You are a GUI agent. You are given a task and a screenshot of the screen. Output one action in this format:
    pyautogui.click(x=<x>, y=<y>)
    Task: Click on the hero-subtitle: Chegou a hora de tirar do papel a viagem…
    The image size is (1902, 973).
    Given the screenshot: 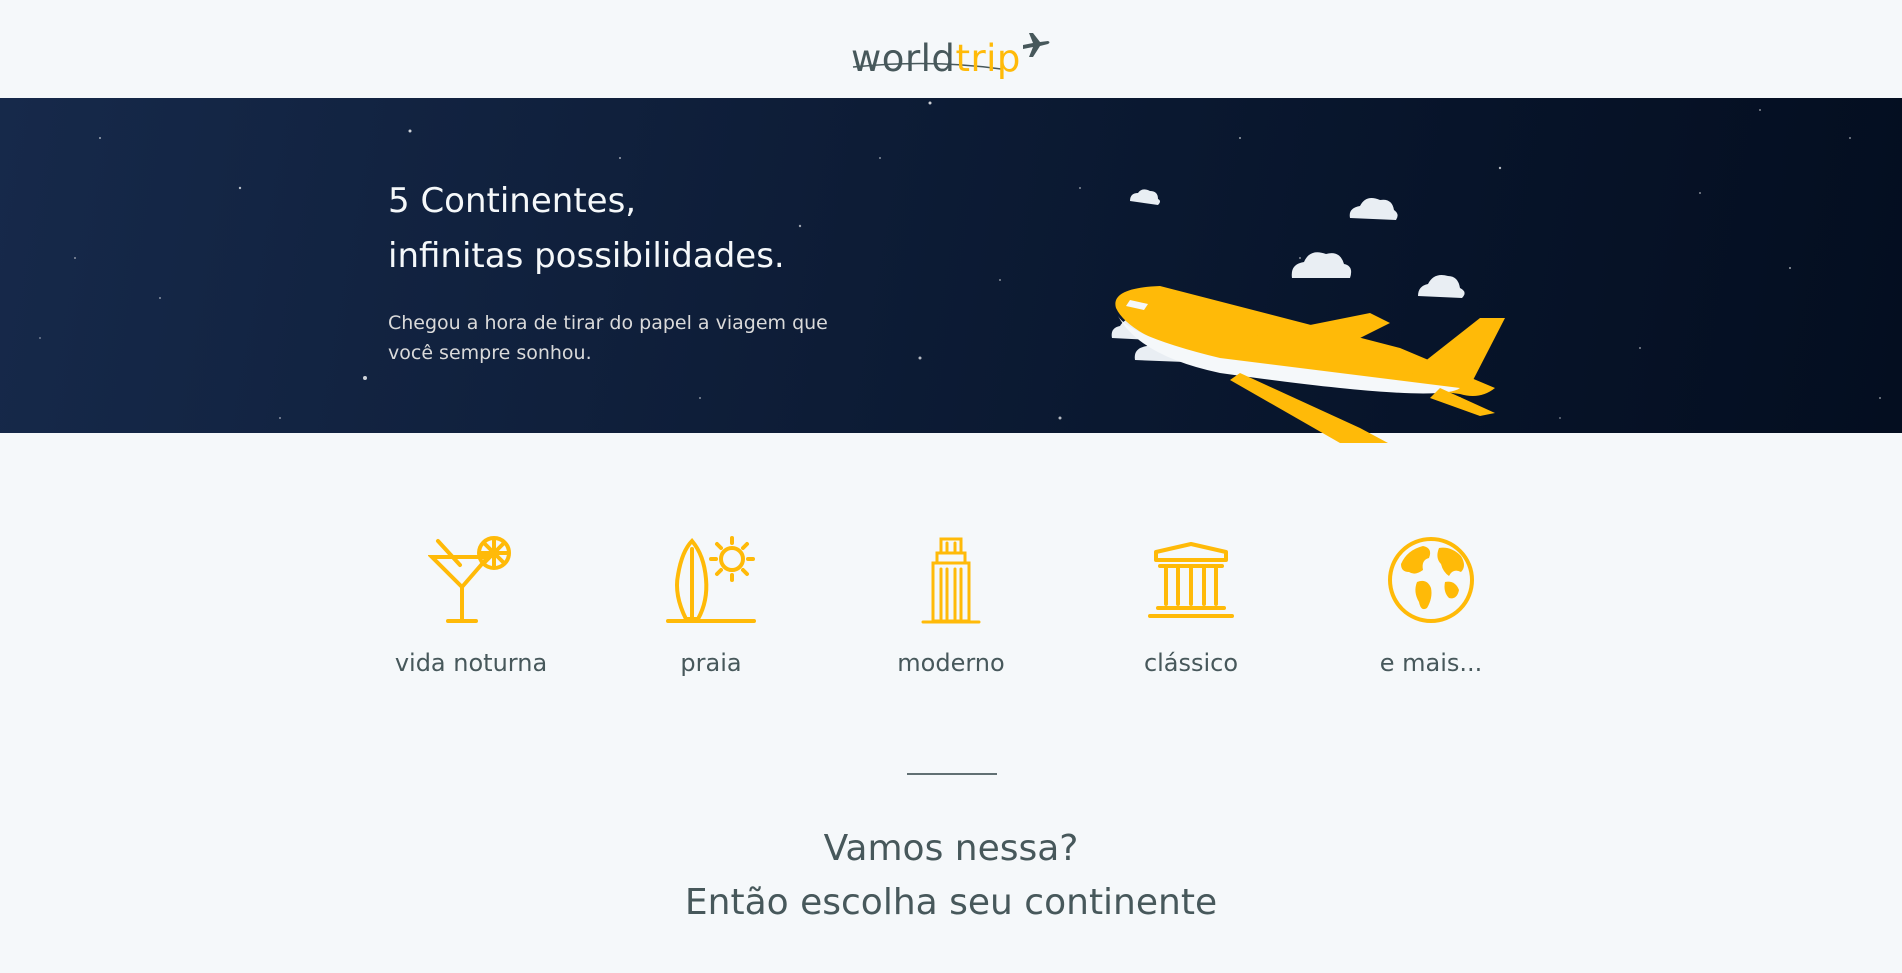 What is the action you would take?
    pyautogui.click(x=623, y=338)
    